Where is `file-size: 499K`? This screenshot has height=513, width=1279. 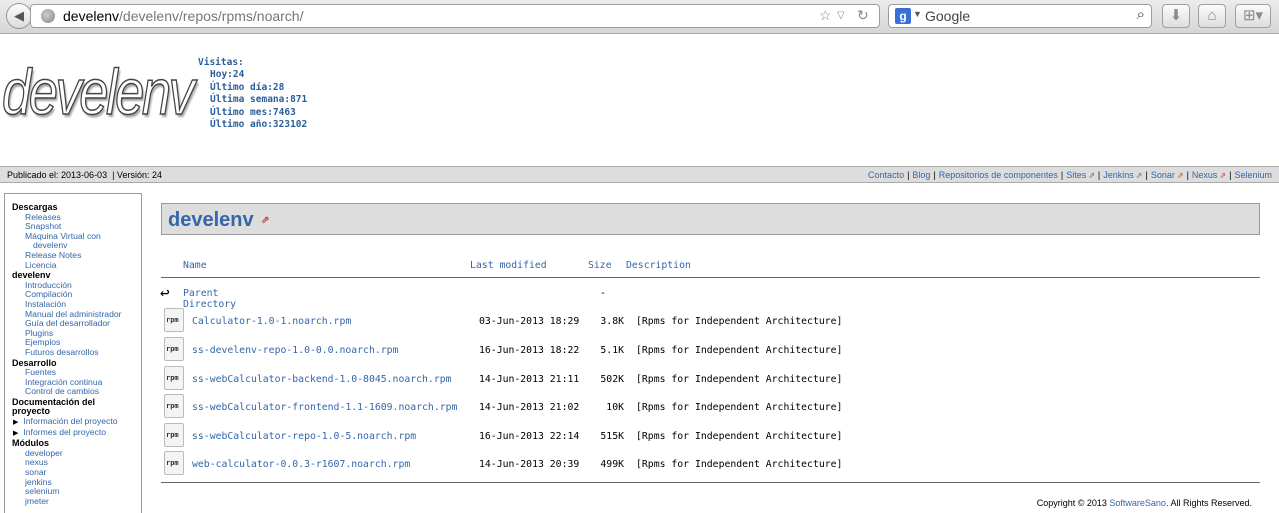 file-size: 499K is located at coordinates (612, 464).